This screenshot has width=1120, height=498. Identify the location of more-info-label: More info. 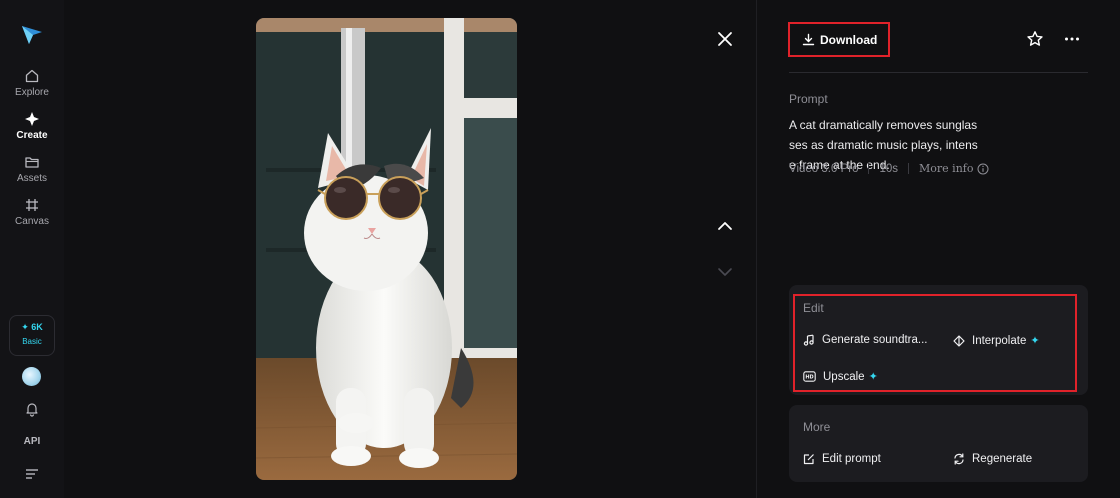
(946, 168).